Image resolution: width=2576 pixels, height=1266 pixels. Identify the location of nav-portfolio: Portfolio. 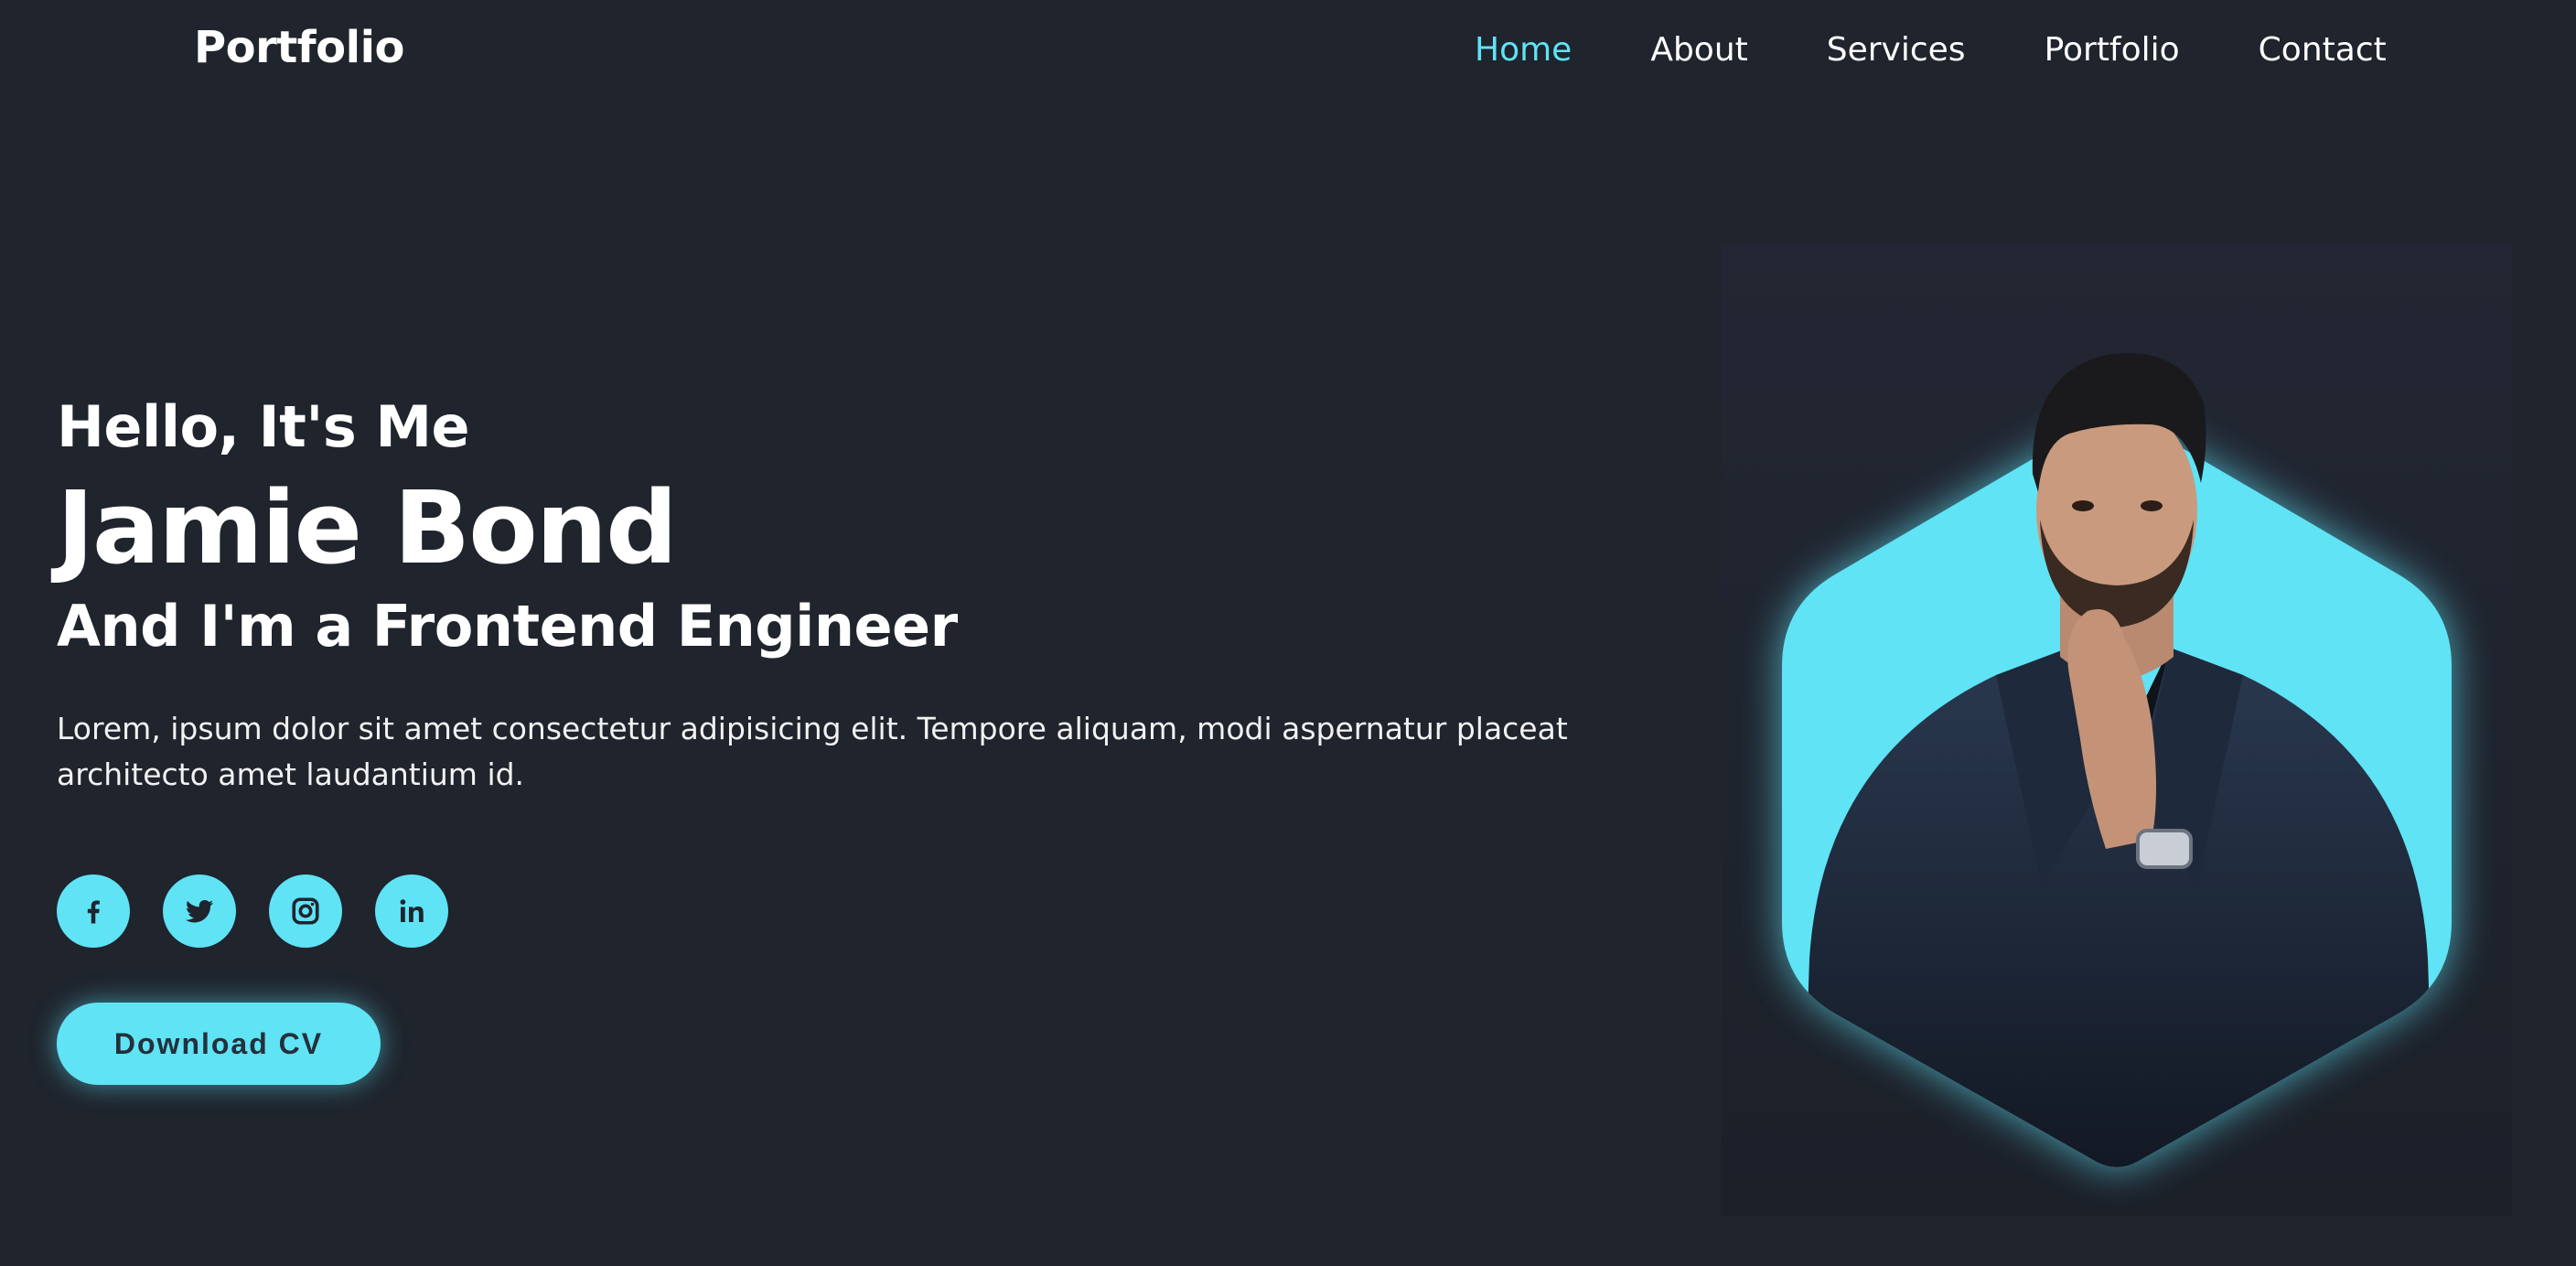
(2112, 50).